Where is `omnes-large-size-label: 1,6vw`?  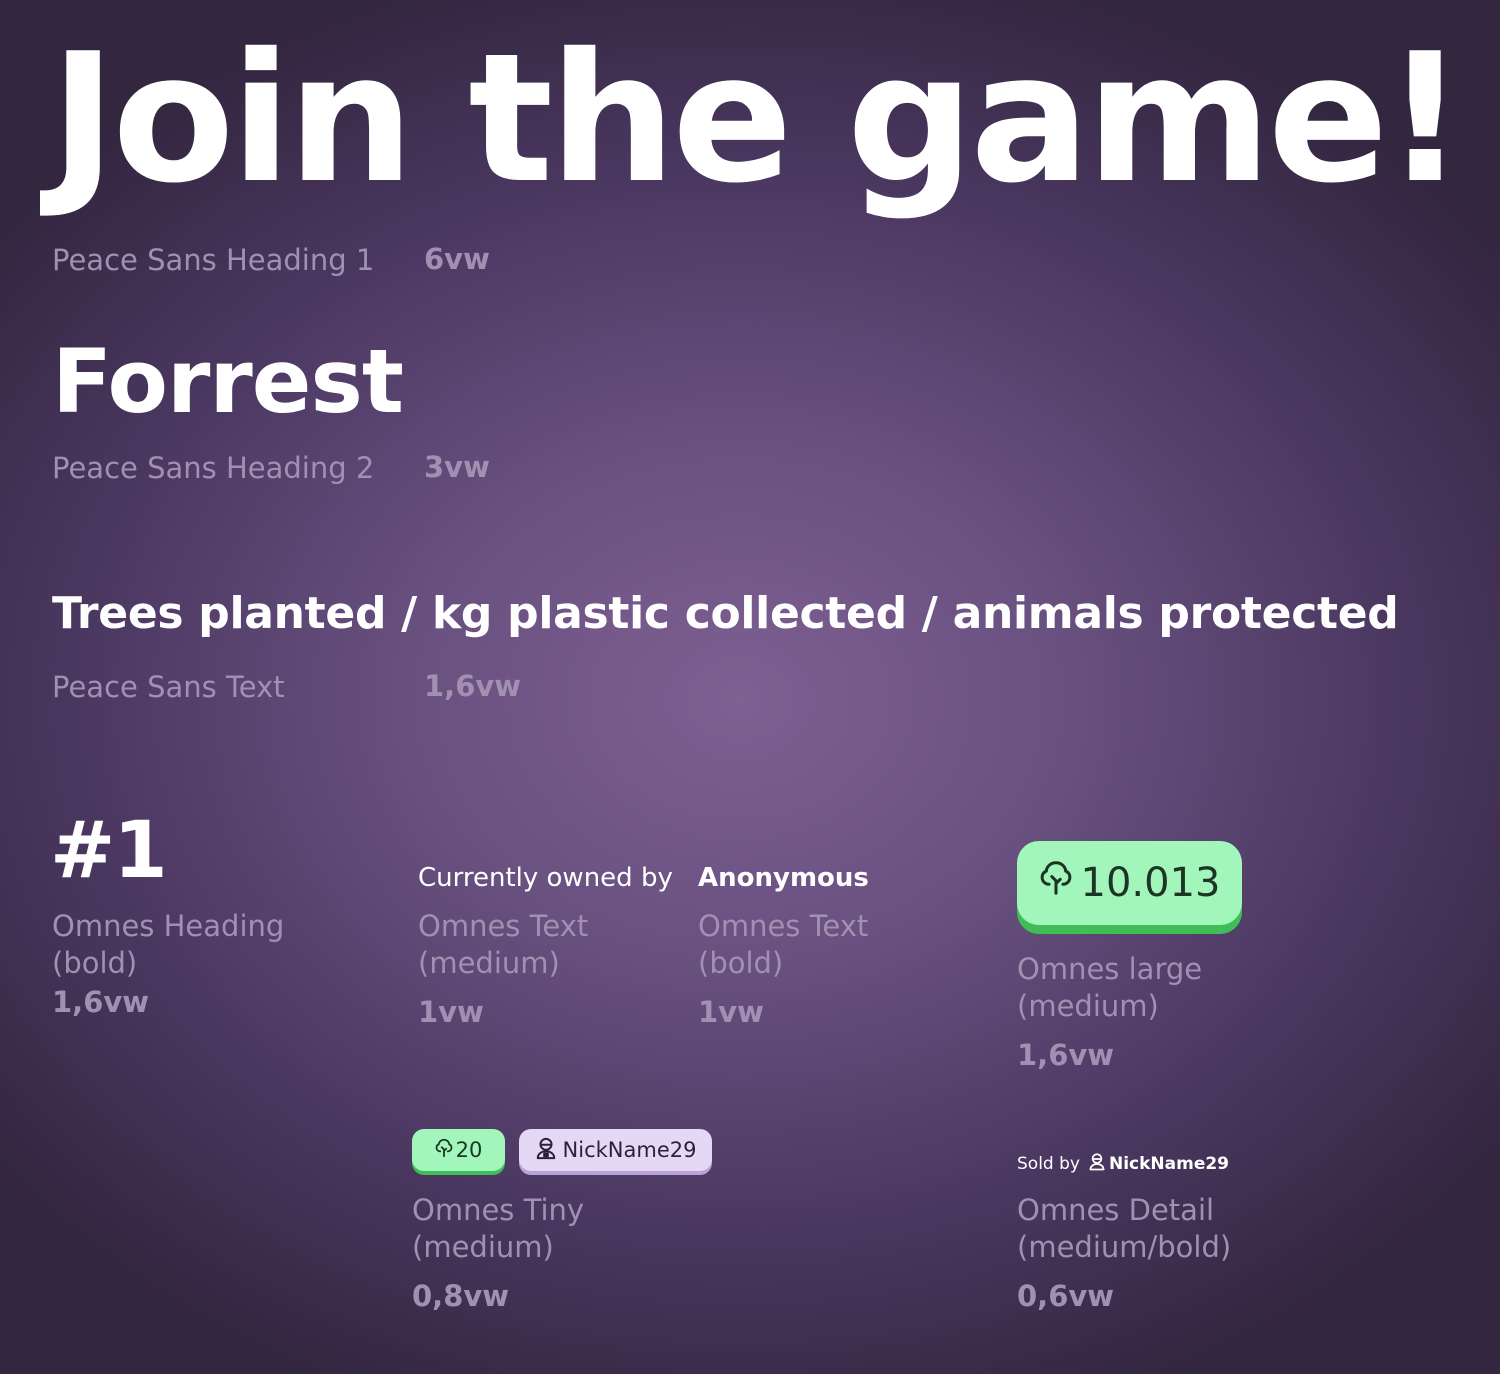 omnes-large-size-label: 1,6vw is located at coordinates (1066, 1055).